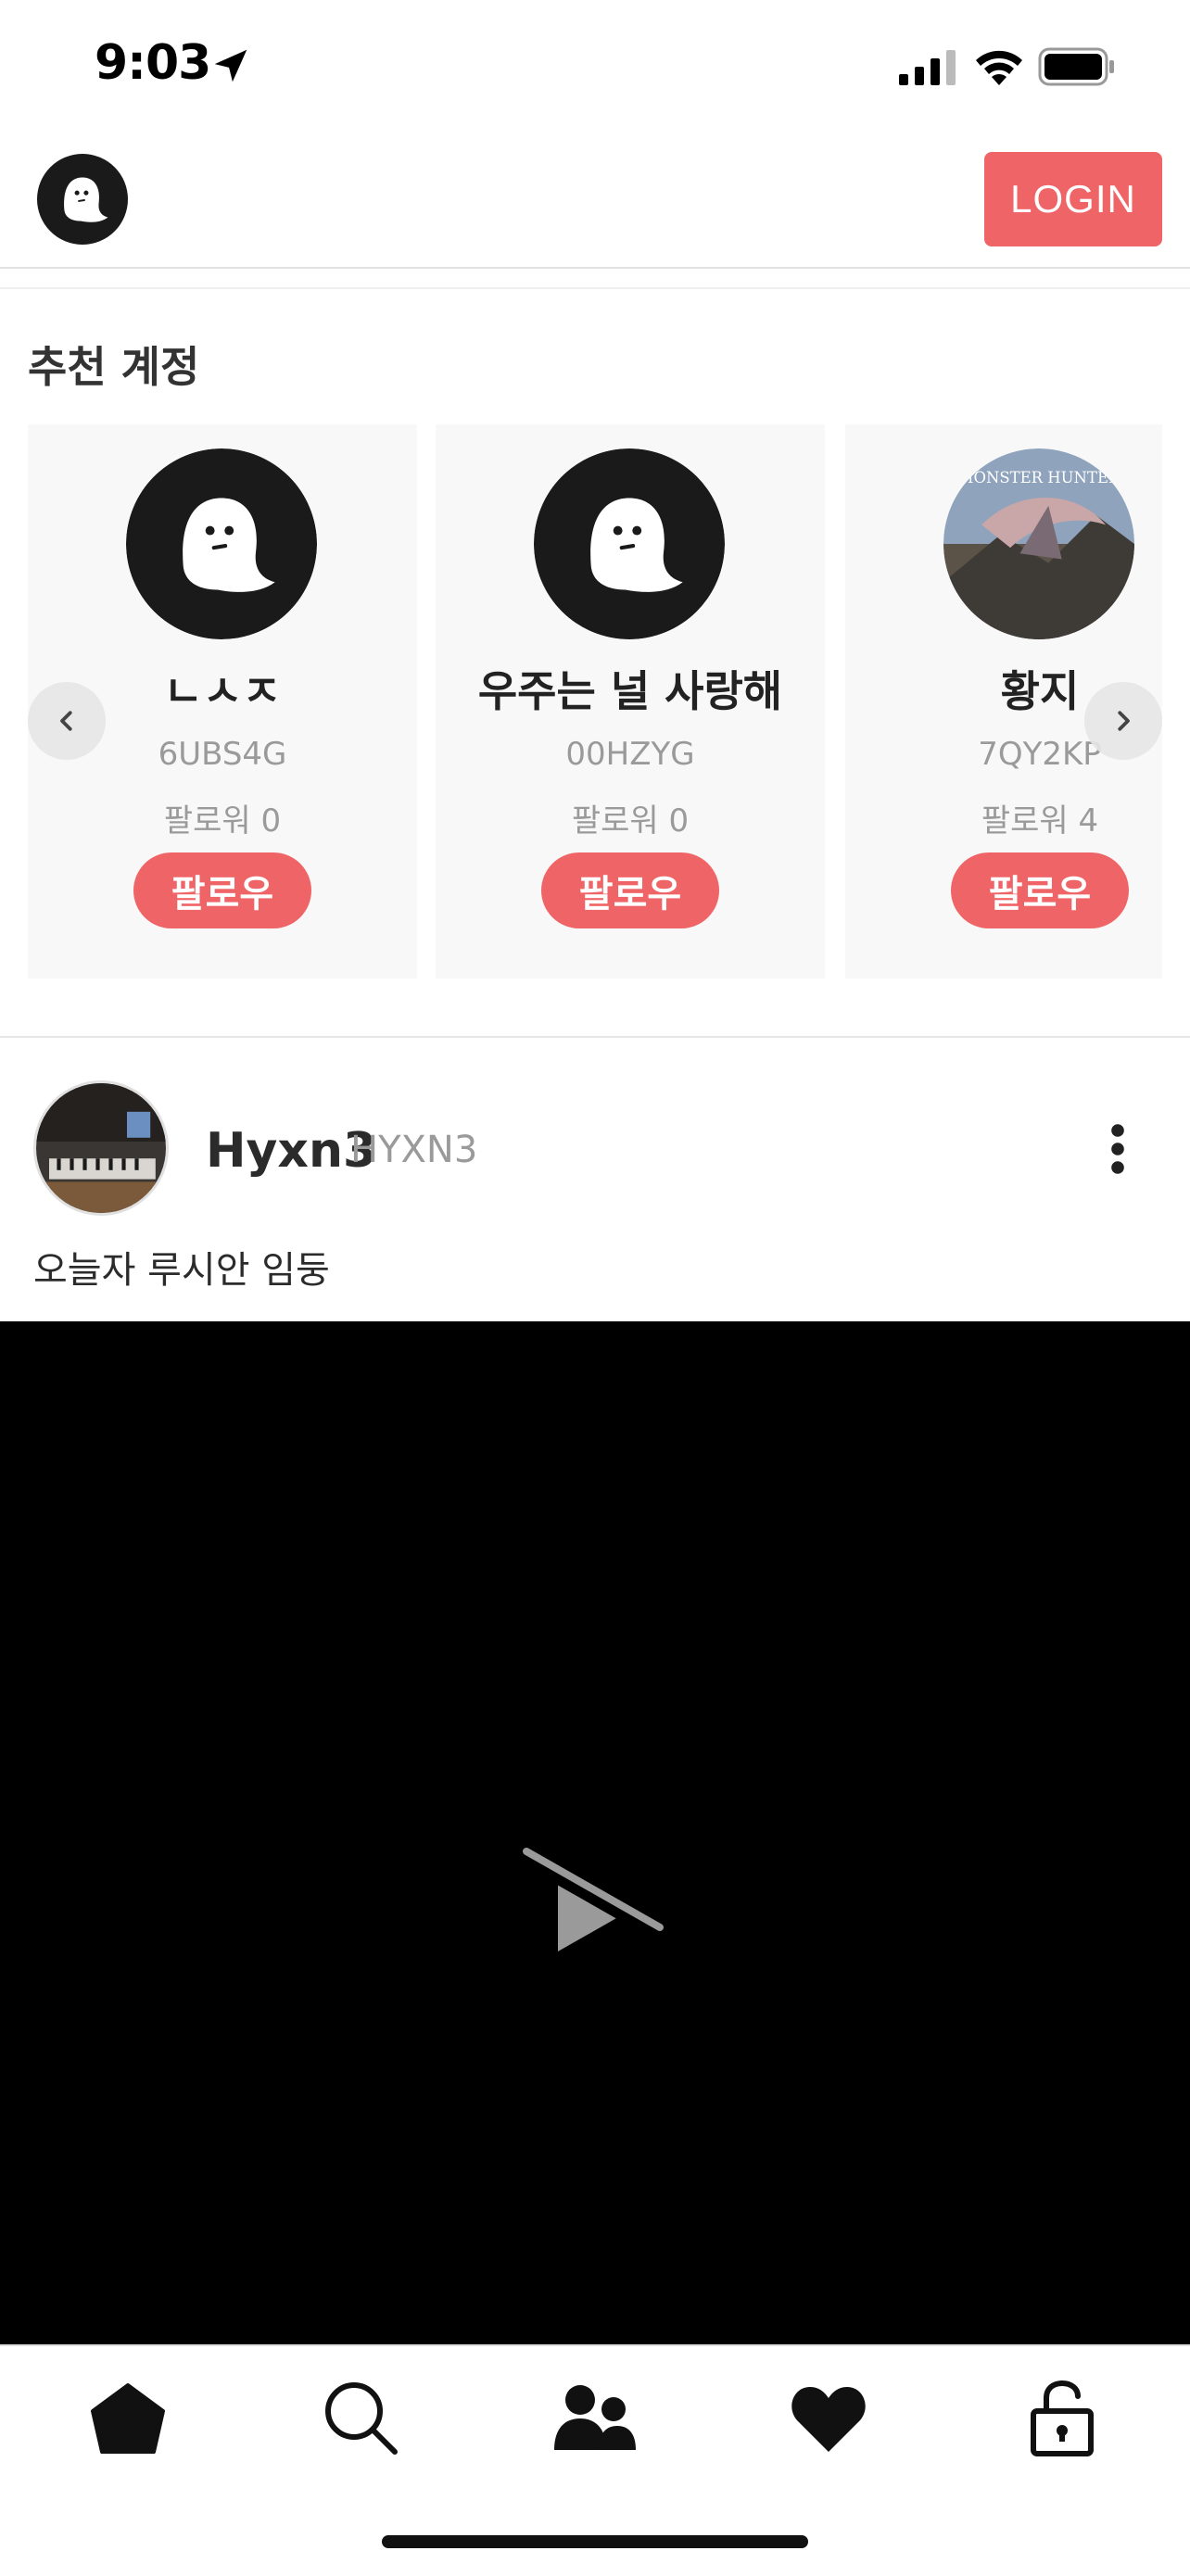 This screenshot has width=1190, height=2576. Describe the element at coordinates (1039, 477) in the screenshot. I see `svg-text: MONSTER HUNTER` at that location.